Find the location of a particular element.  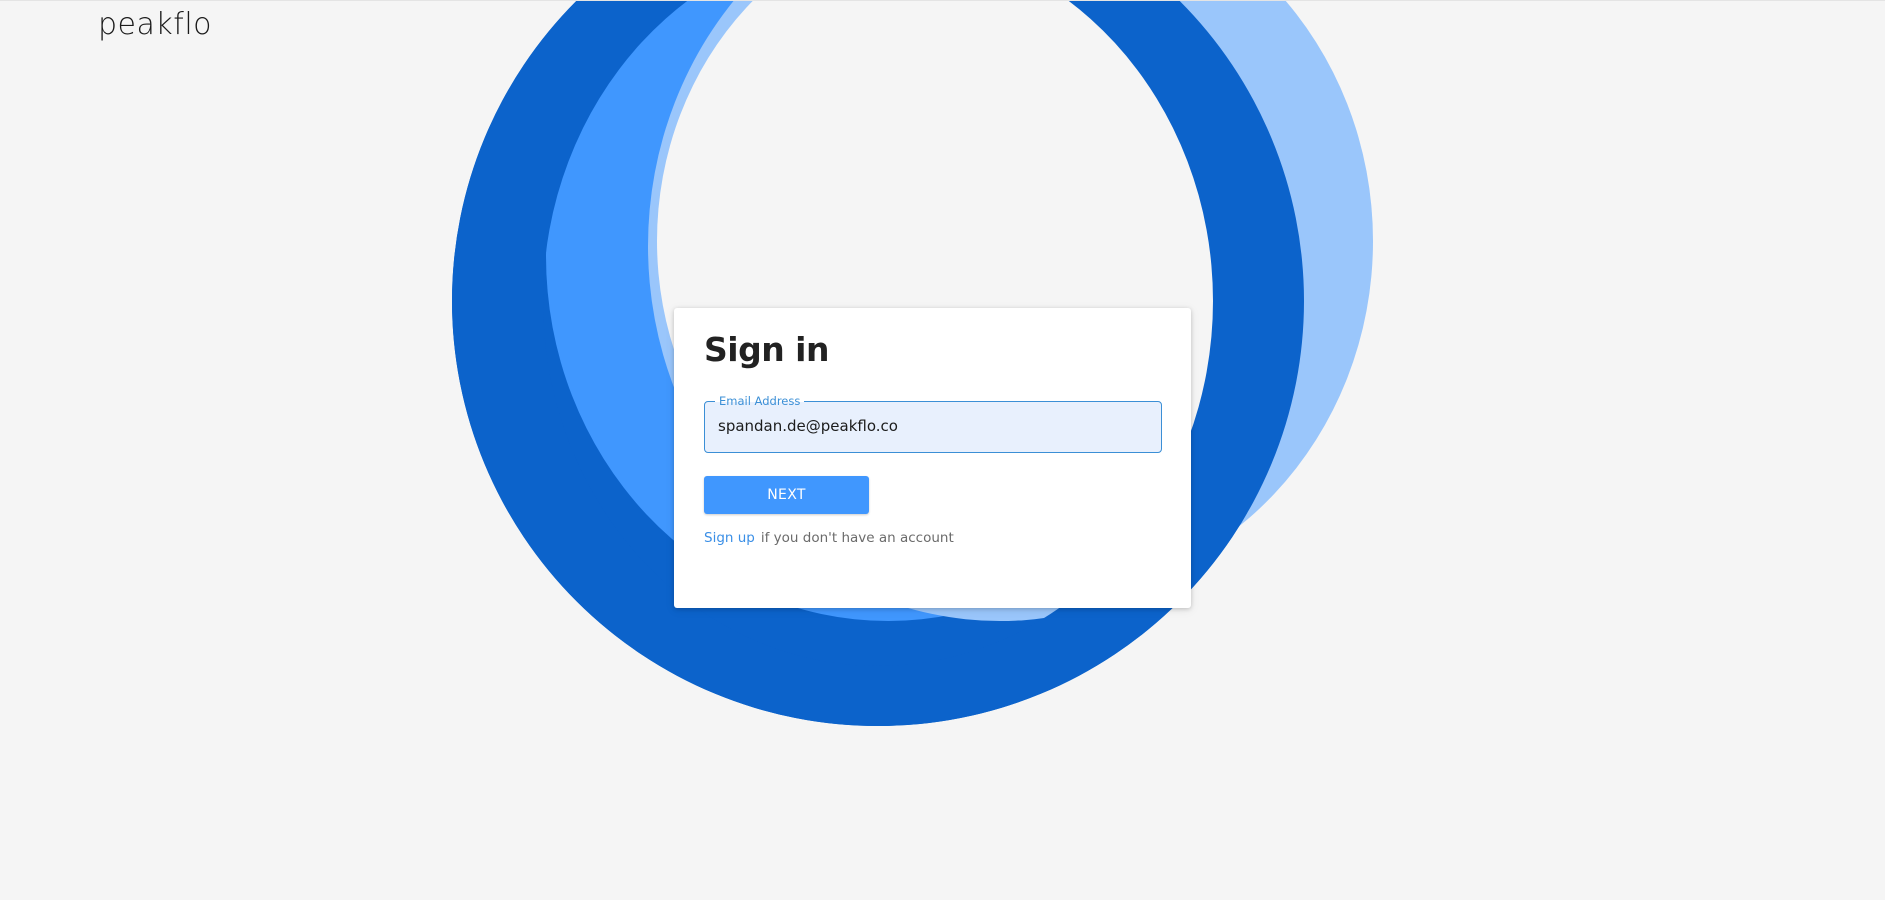

signup-row: Sign up if you don't have an account is located at coordinates (829, 538).